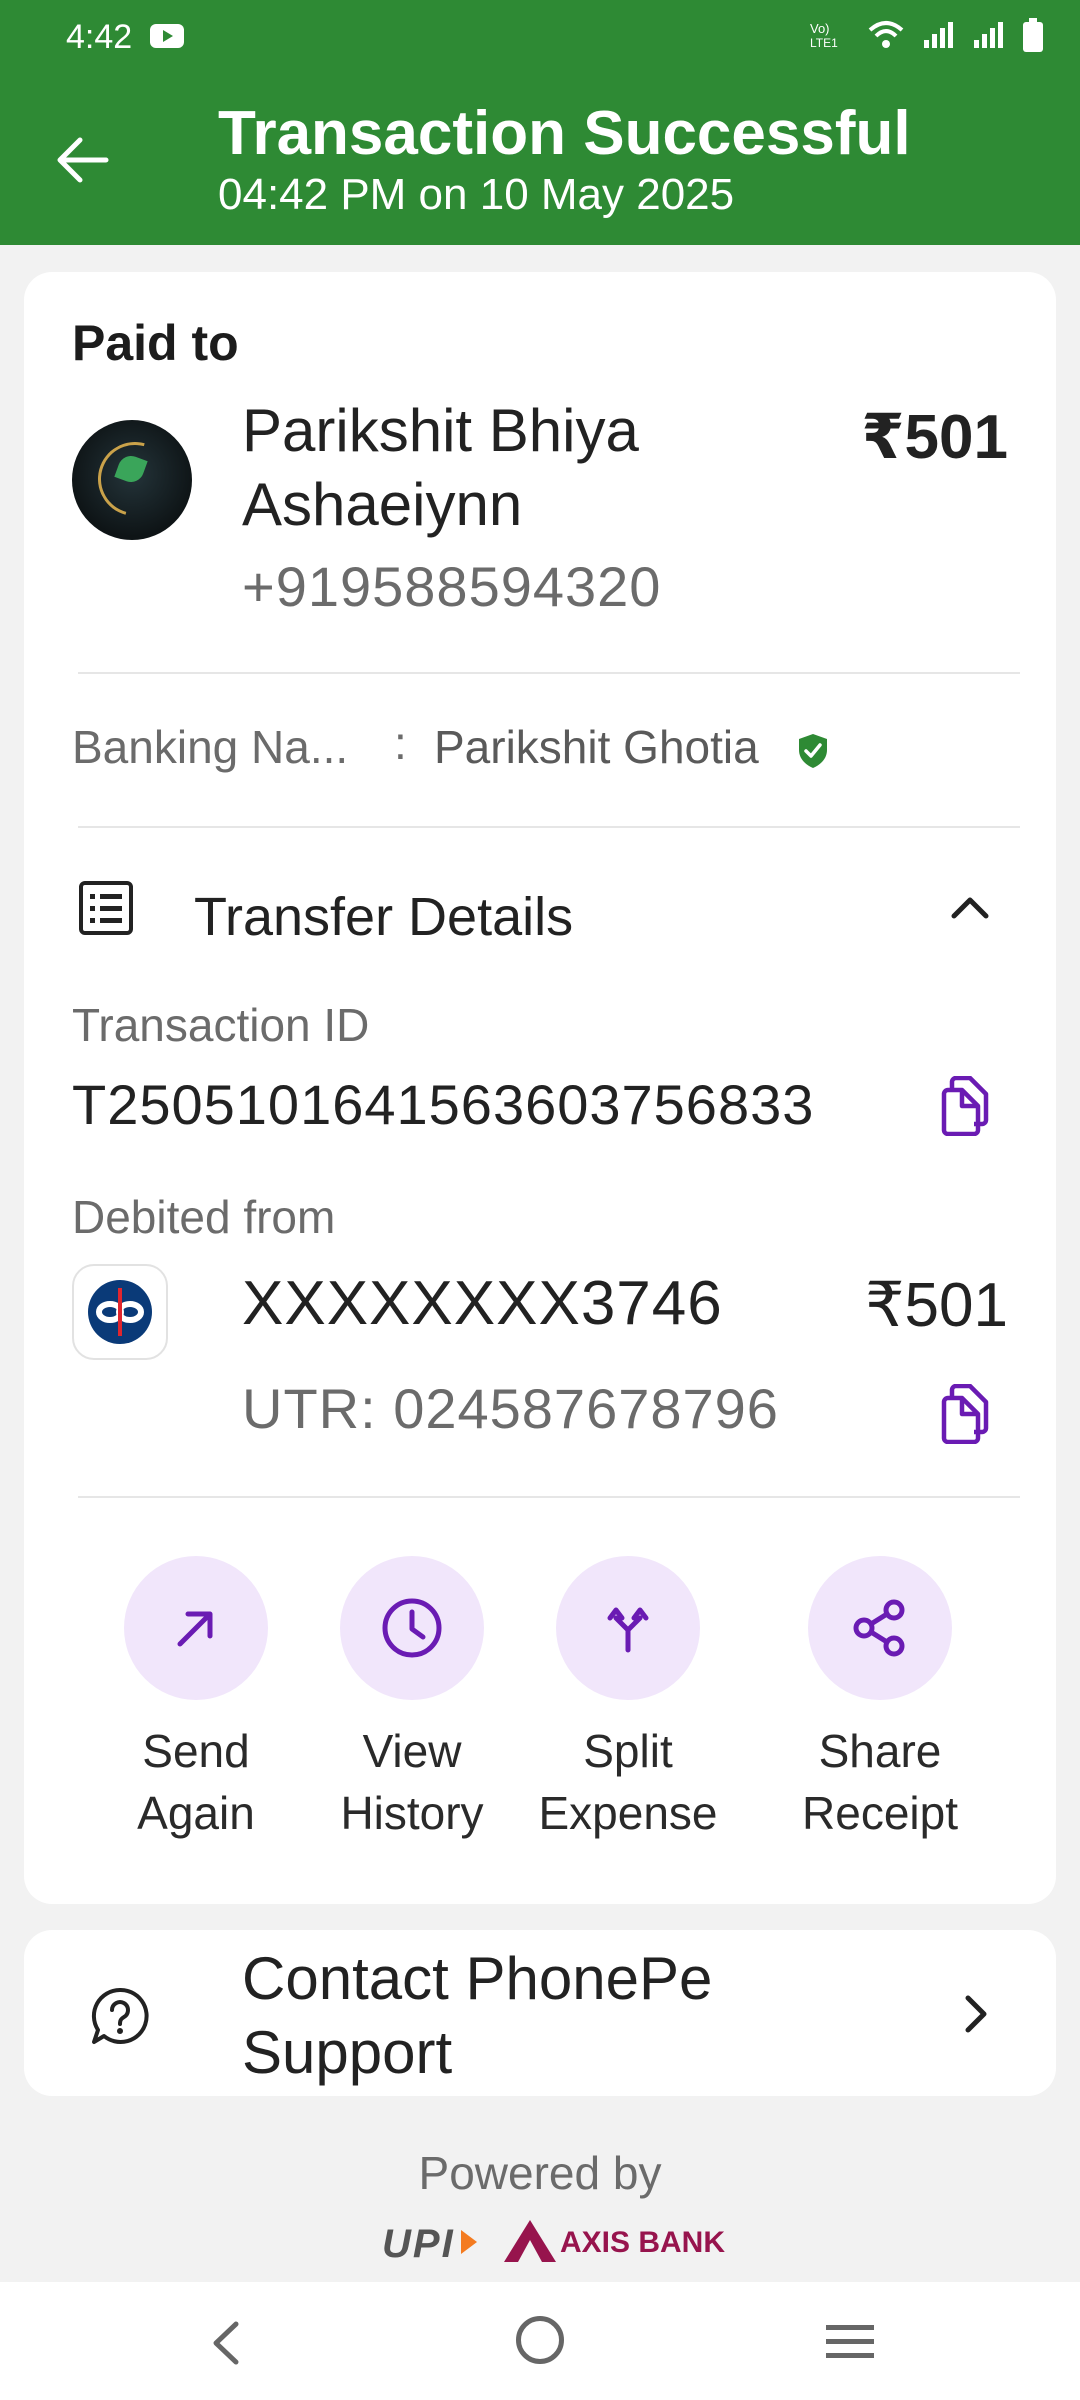  I want to click on payee-phone: +919588594320, so click(452, 586).